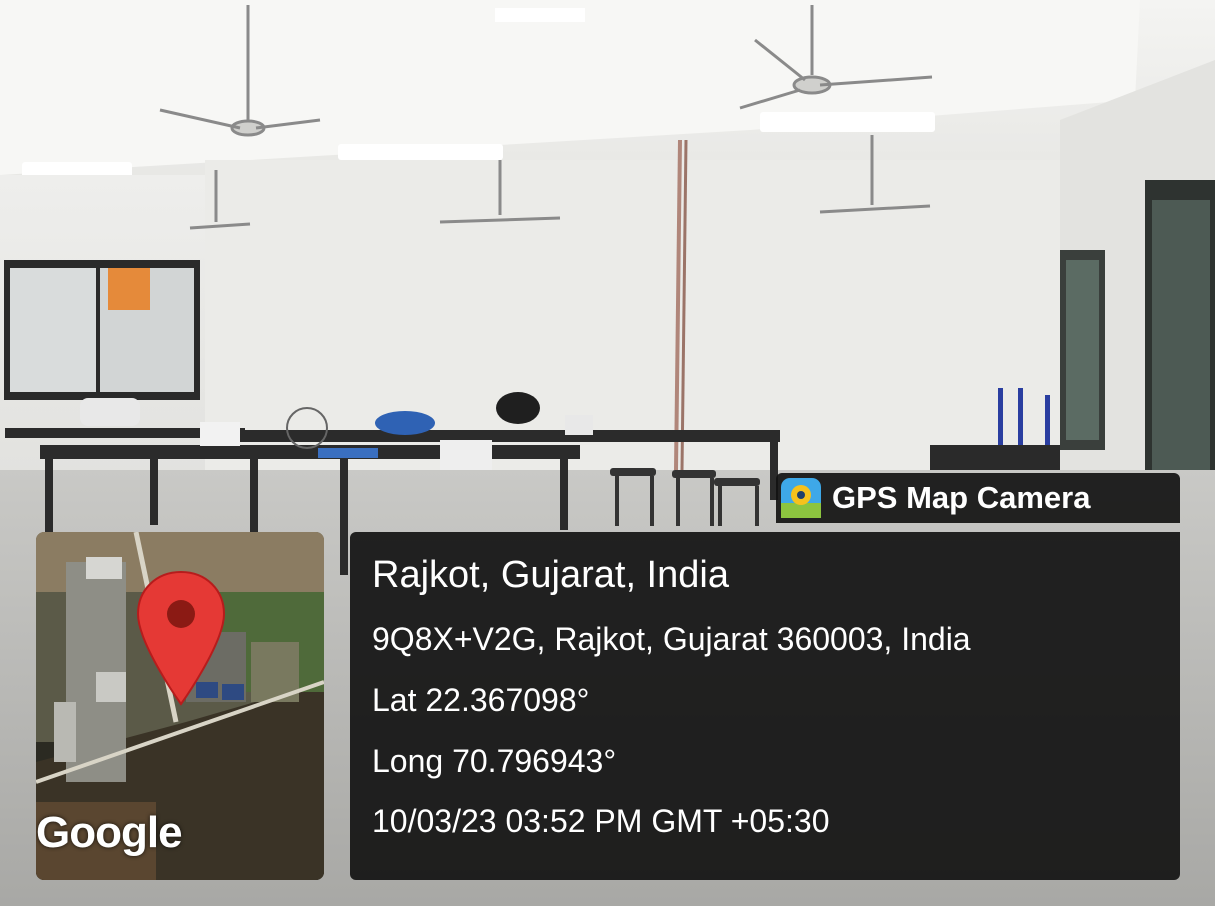 The width and height of the screenshot is (1215, 906). What do you see at coordinates (109, 832) in the screenshot?
I see `map-brand-label: Google` at bounding box center [109, 832].